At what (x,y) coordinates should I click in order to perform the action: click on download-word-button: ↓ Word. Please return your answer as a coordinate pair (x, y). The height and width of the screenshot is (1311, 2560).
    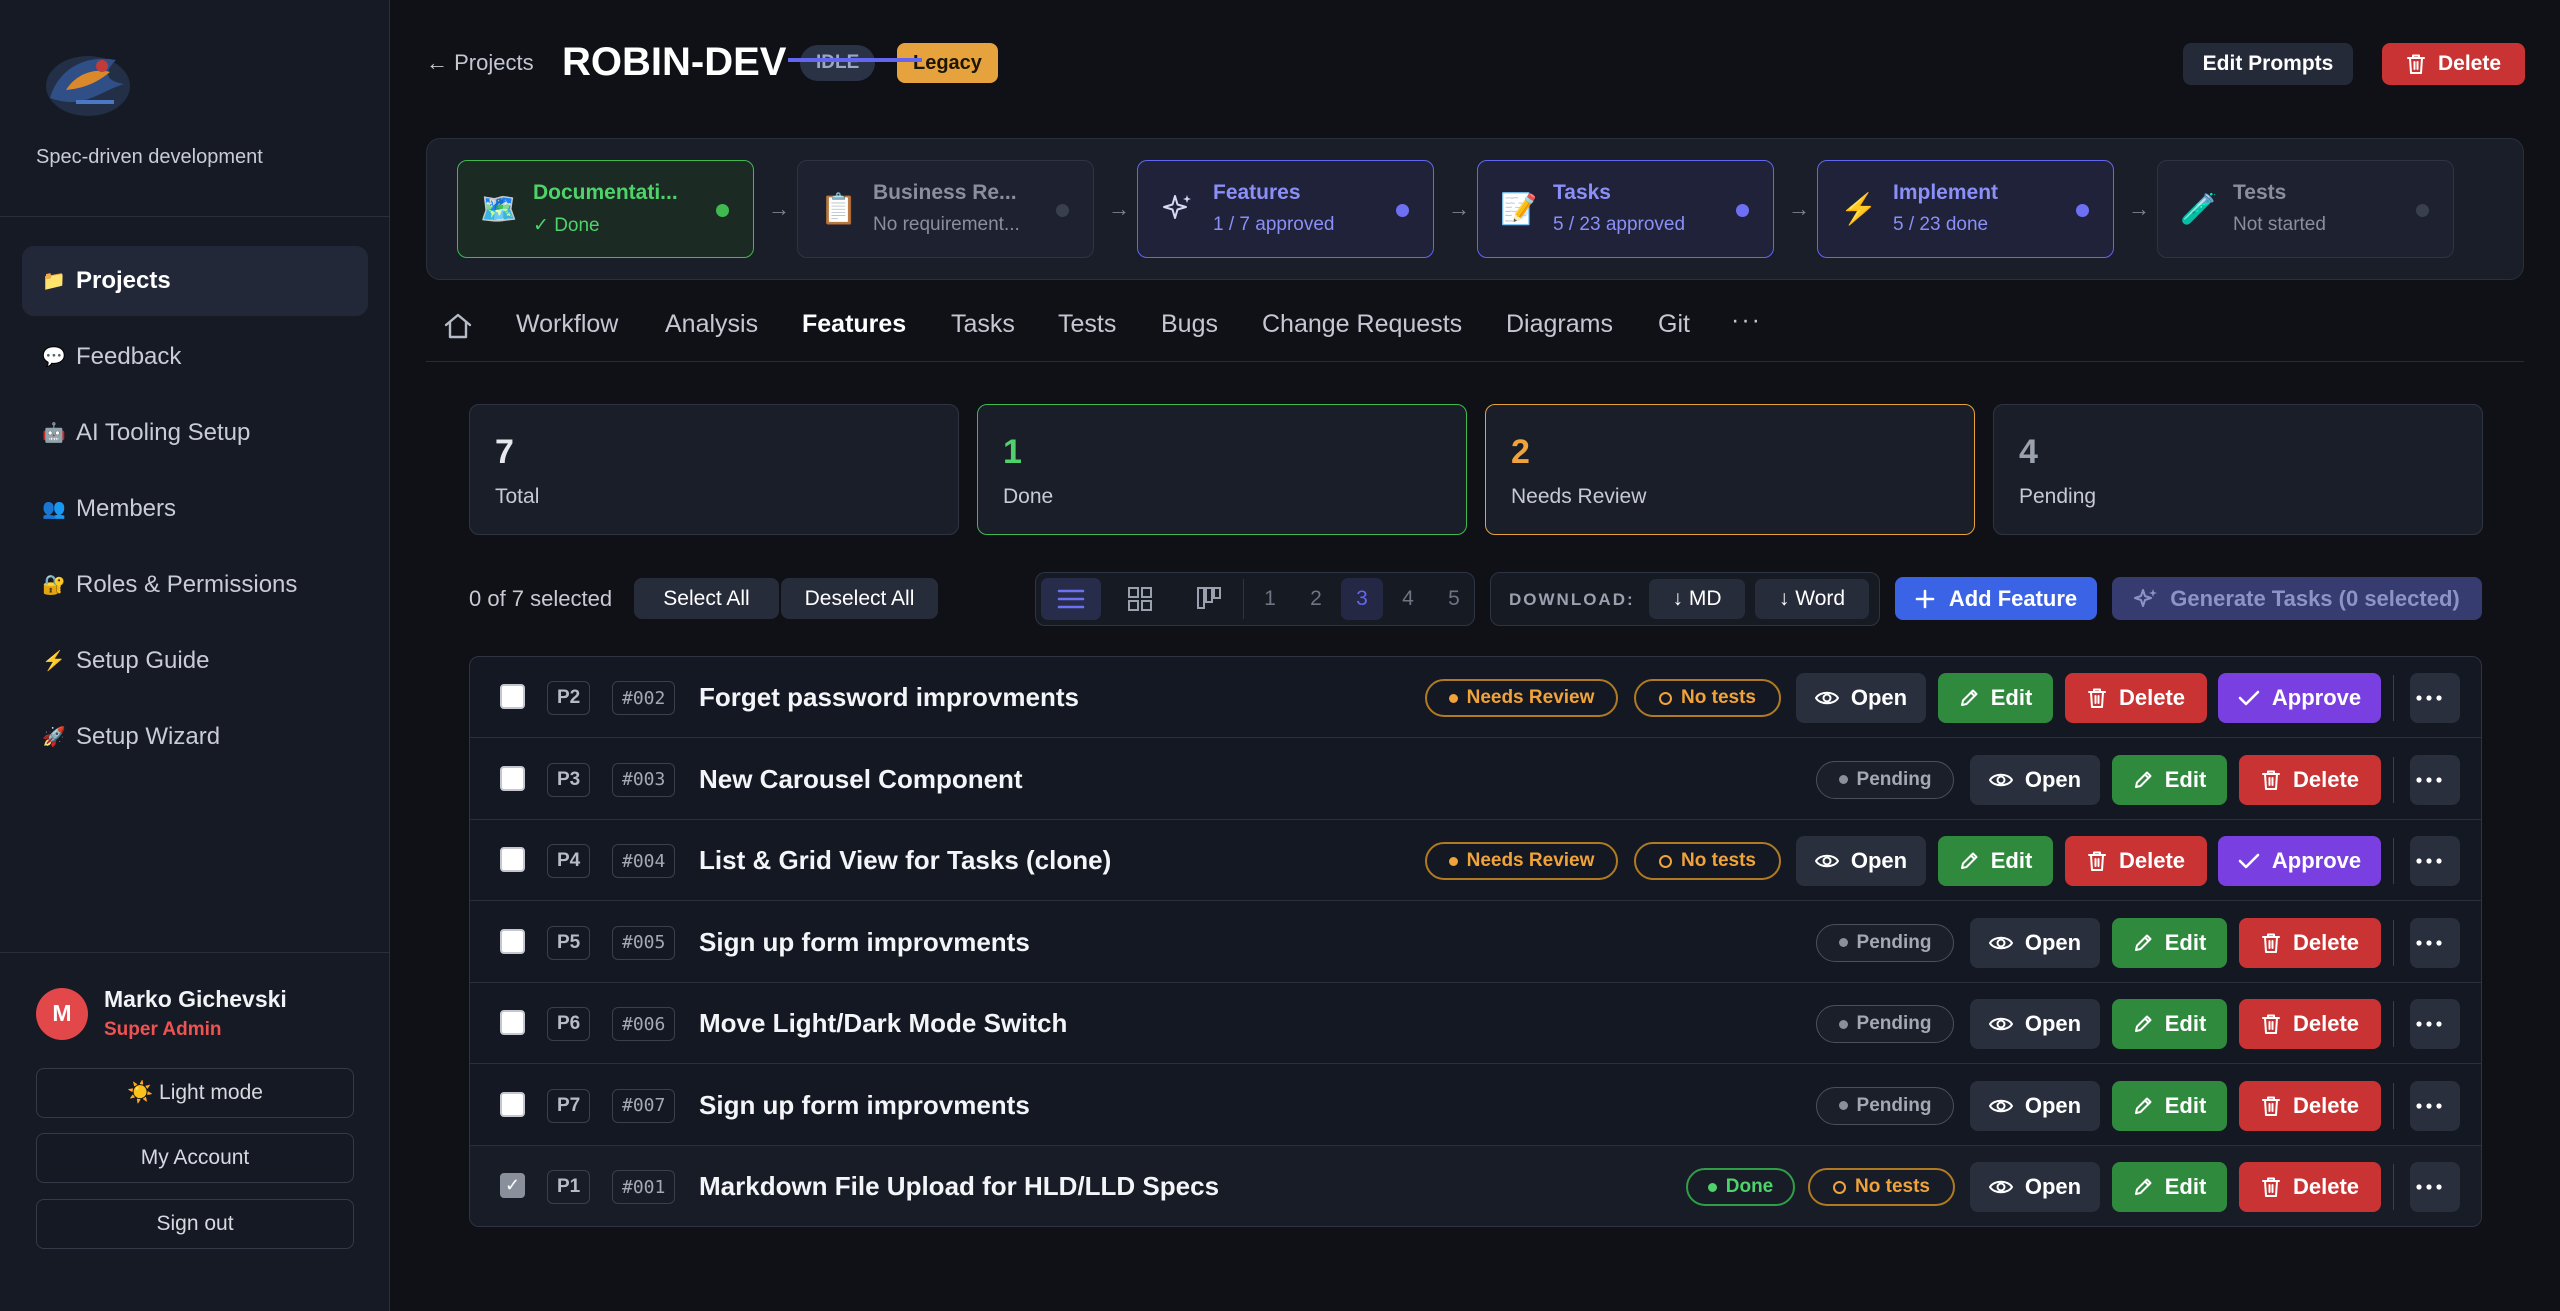
    Looking at the image, I should click on (1812, 599).